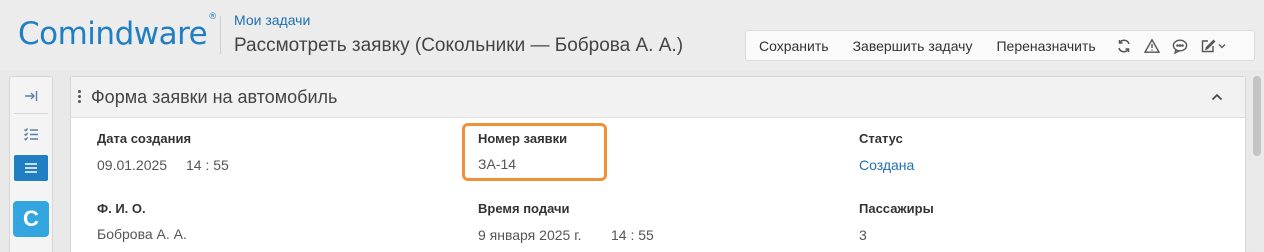 The height and width of the screenshot is (252, 1264). What do you see at coordinates (31, 113) in the screenshot?
I see `sidebar-divider` at bounding box center [31, 113].